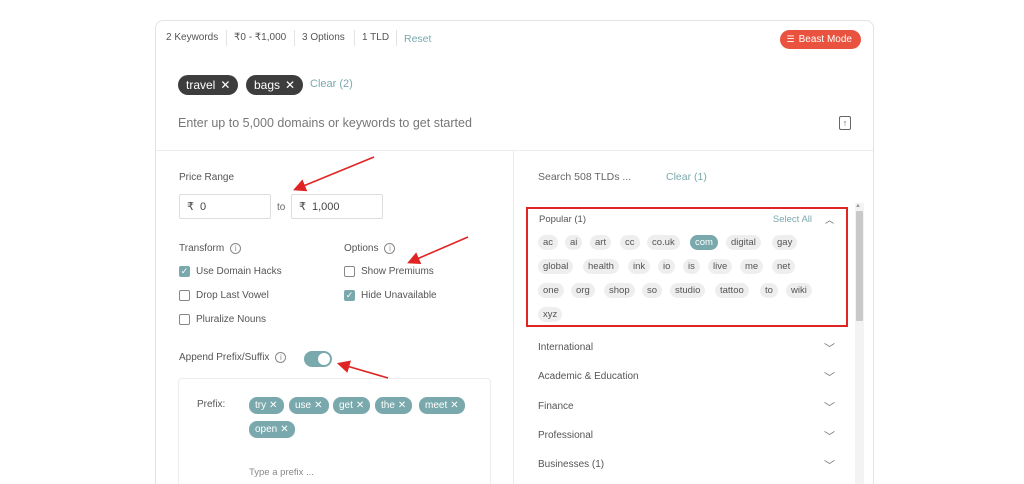  What do you see at coordinates (820, 39) in the screenshot?
I see `beast-mode-button: ☰ Beast Mode` at bounding box center [820, 39].